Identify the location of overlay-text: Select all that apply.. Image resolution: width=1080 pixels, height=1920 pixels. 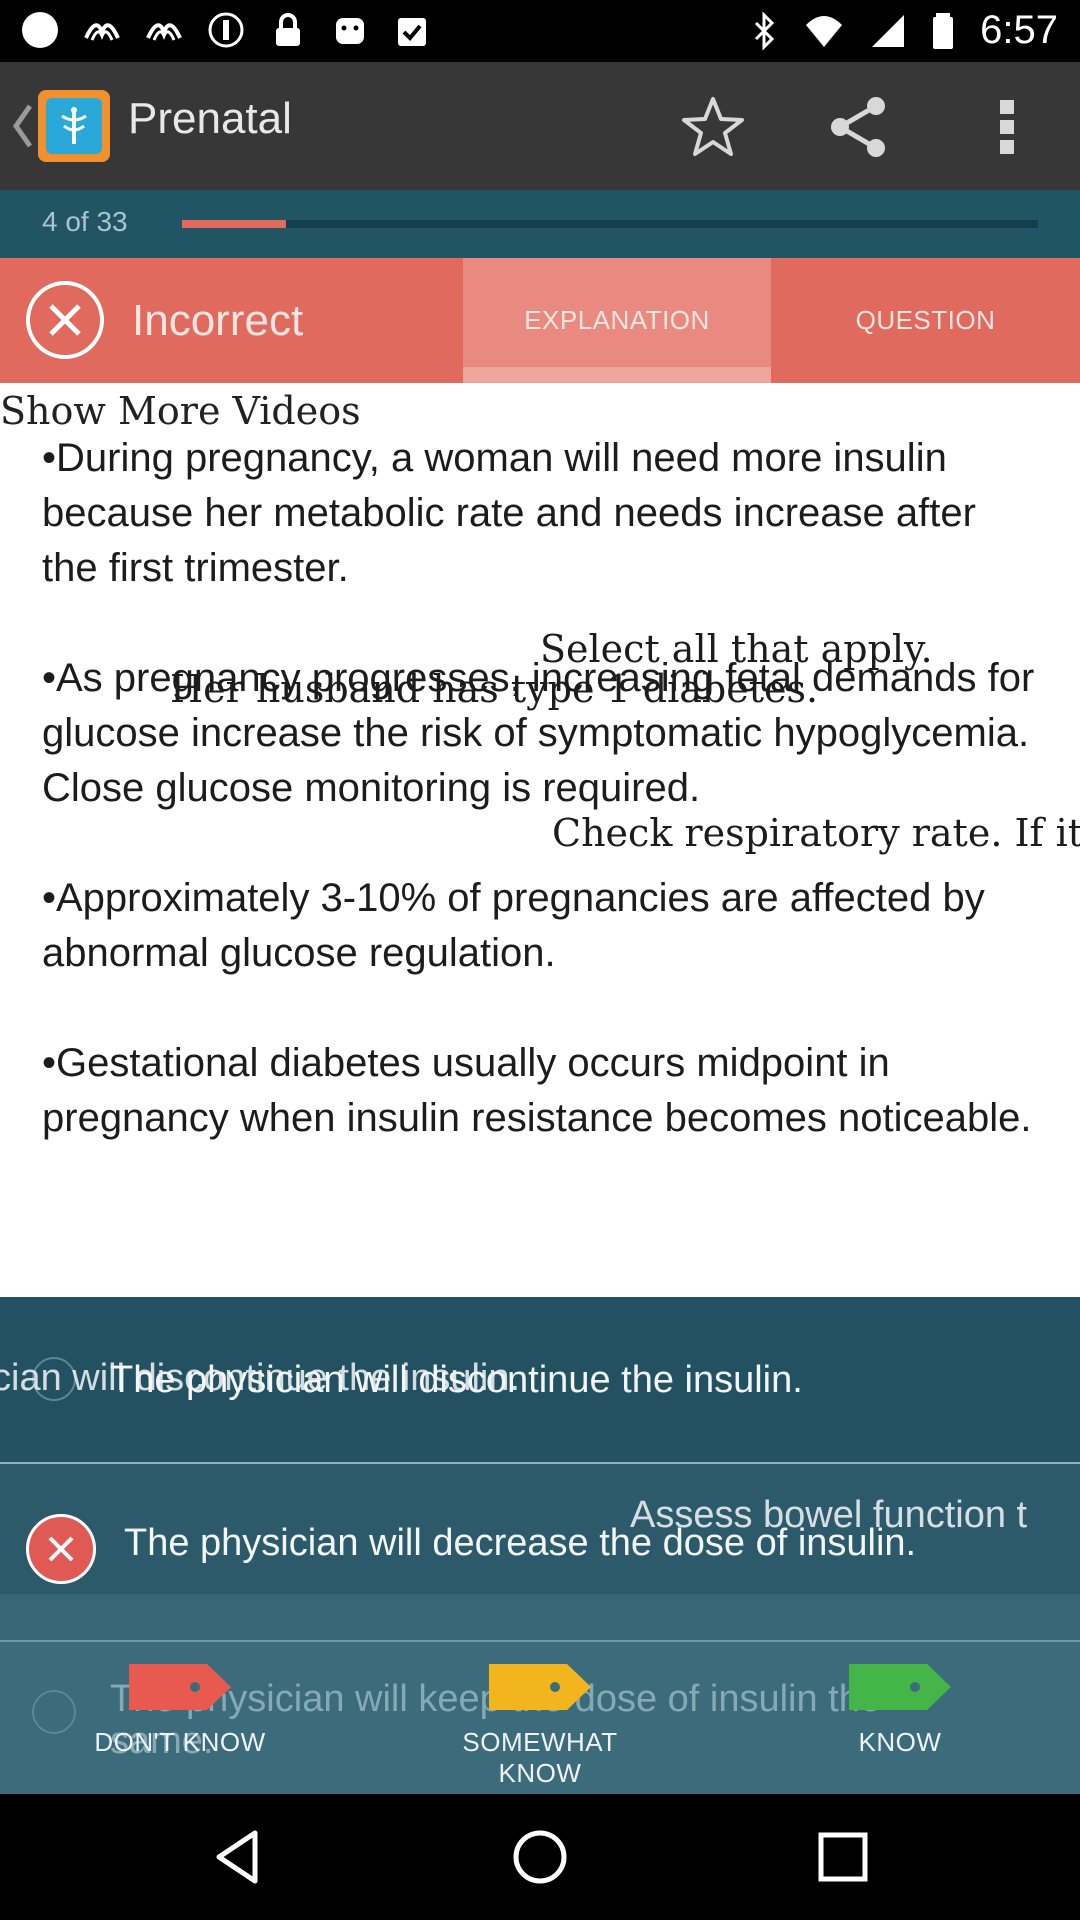
(736, 649).